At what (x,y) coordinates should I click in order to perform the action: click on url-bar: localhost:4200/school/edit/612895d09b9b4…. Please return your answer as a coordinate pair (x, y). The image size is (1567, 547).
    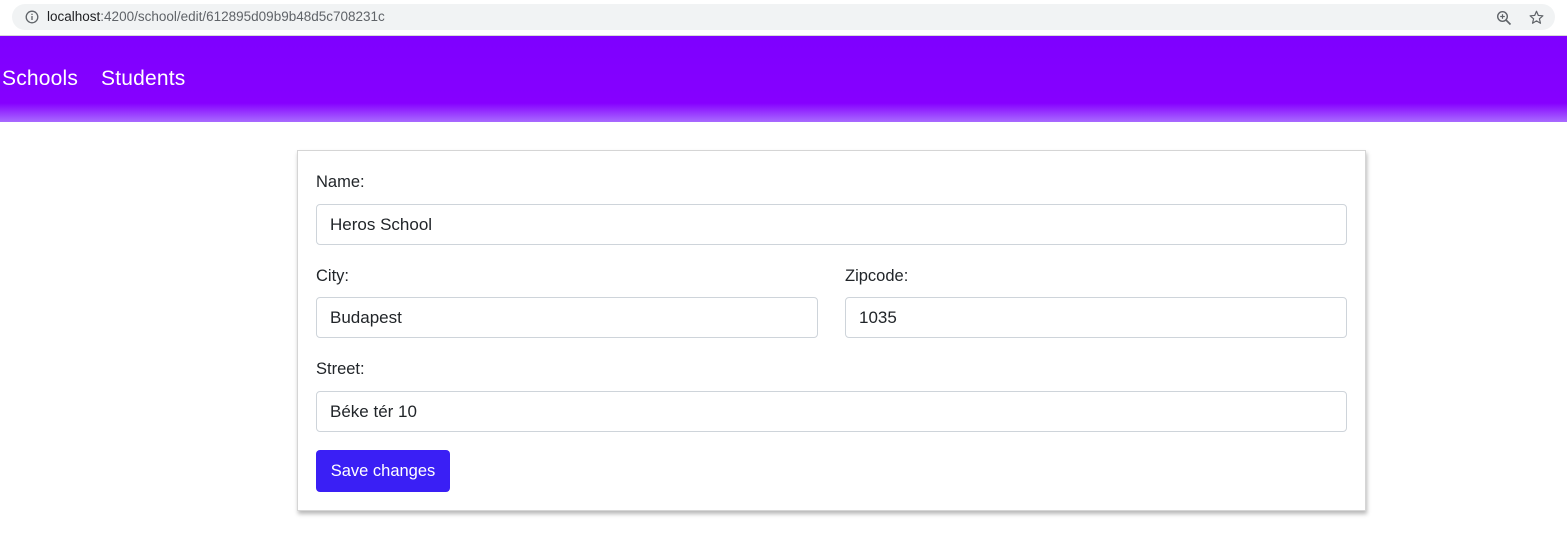
    Looking at the image, I should click on (783, 17).